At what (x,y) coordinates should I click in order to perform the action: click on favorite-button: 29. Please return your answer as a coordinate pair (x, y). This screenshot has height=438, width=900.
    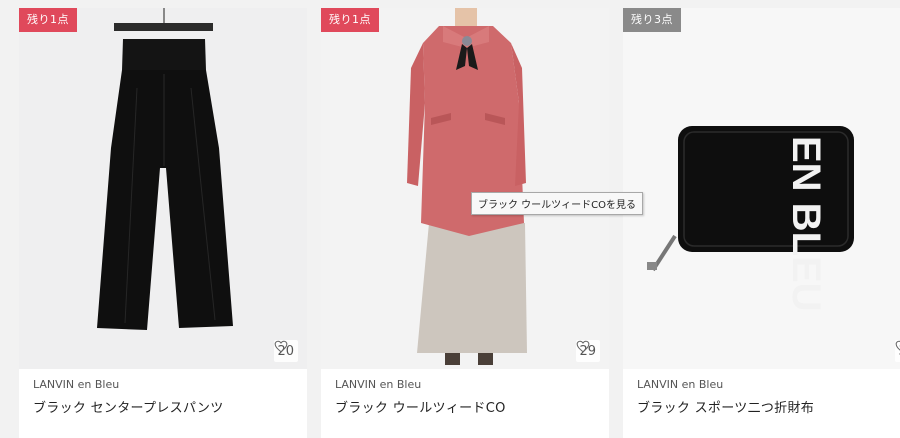
    Looking at the image, I should click on (588, 351).